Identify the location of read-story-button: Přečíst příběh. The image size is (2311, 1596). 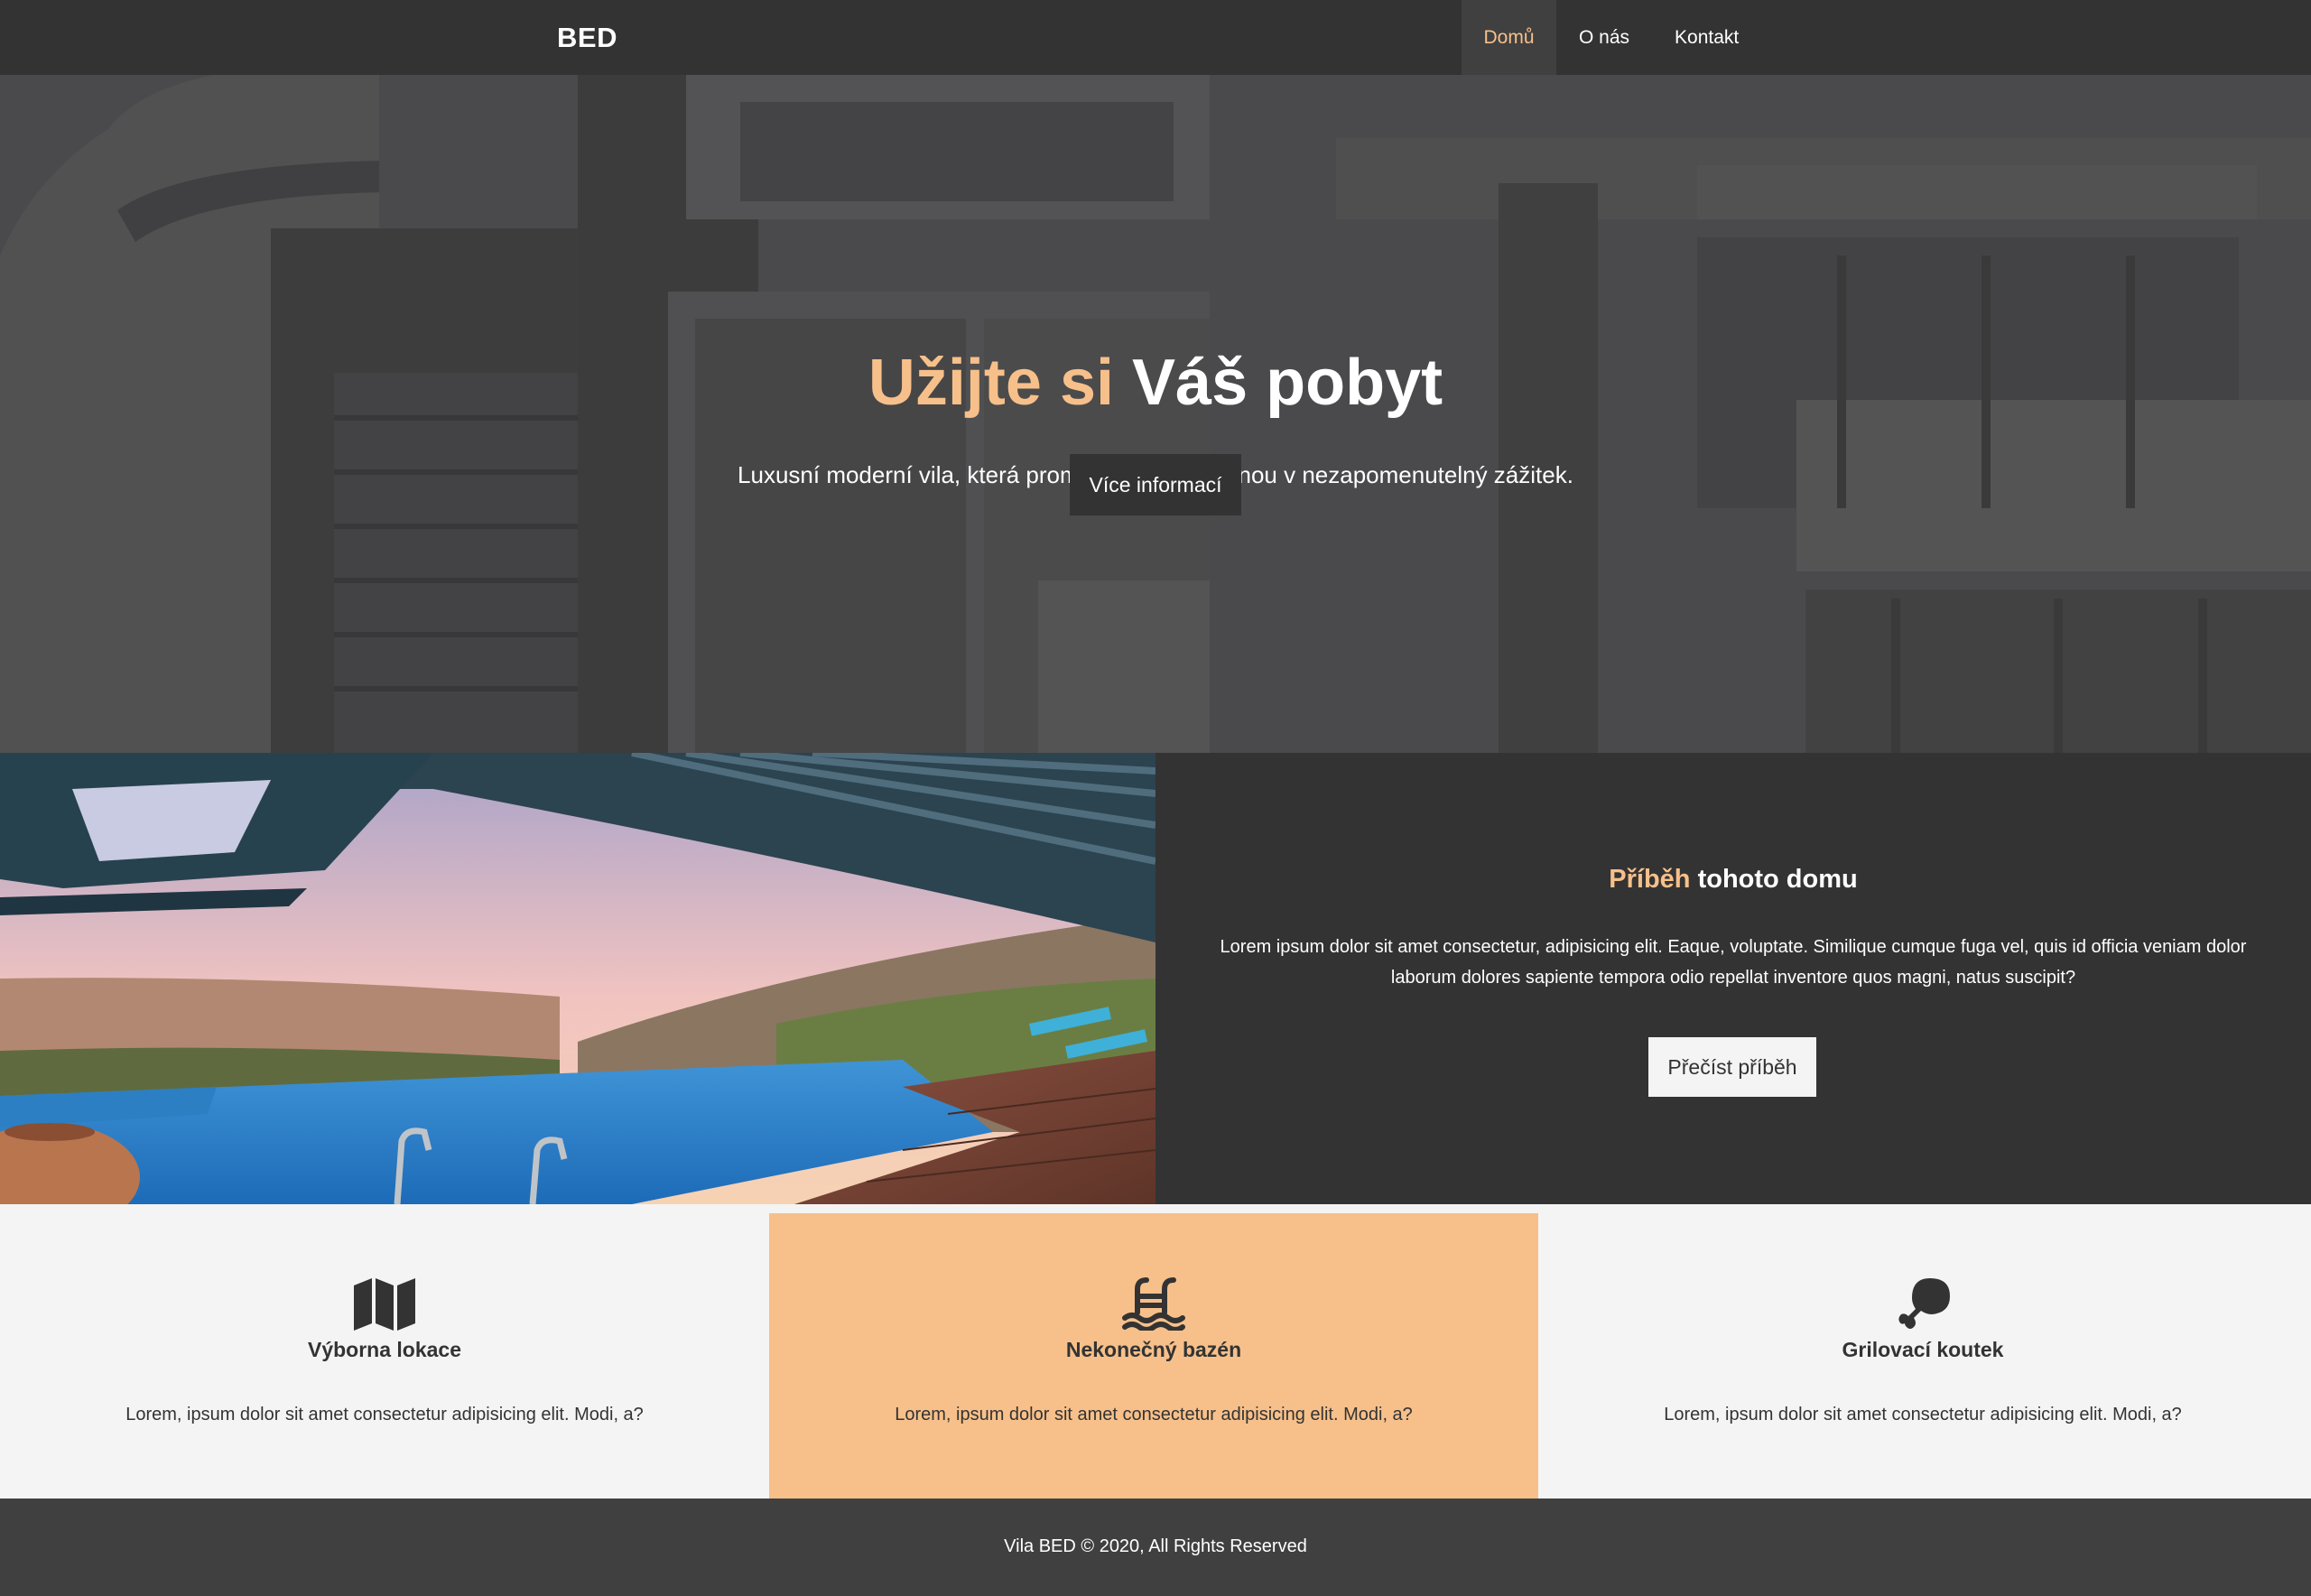
(1732, 1067).